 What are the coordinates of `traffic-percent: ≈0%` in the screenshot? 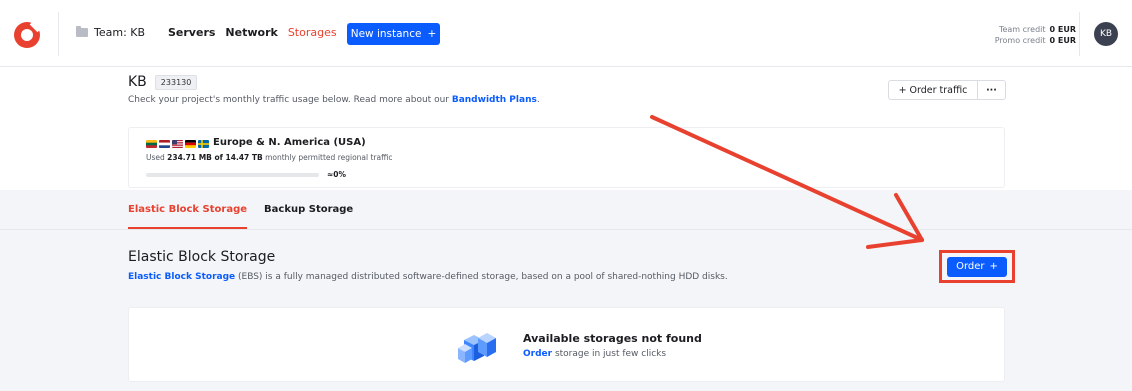 It's located at (337, 174).